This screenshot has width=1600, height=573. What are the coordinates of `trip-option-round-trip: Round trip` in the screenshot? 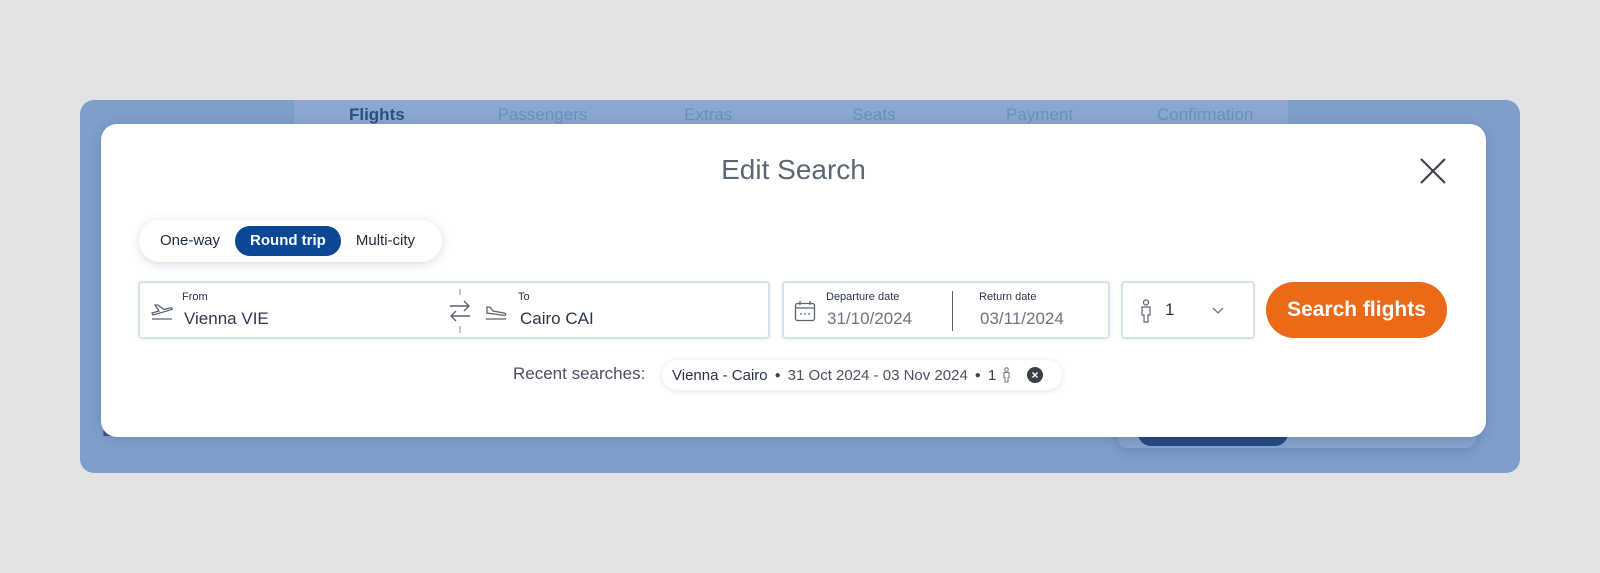 It's located at (288, 241).